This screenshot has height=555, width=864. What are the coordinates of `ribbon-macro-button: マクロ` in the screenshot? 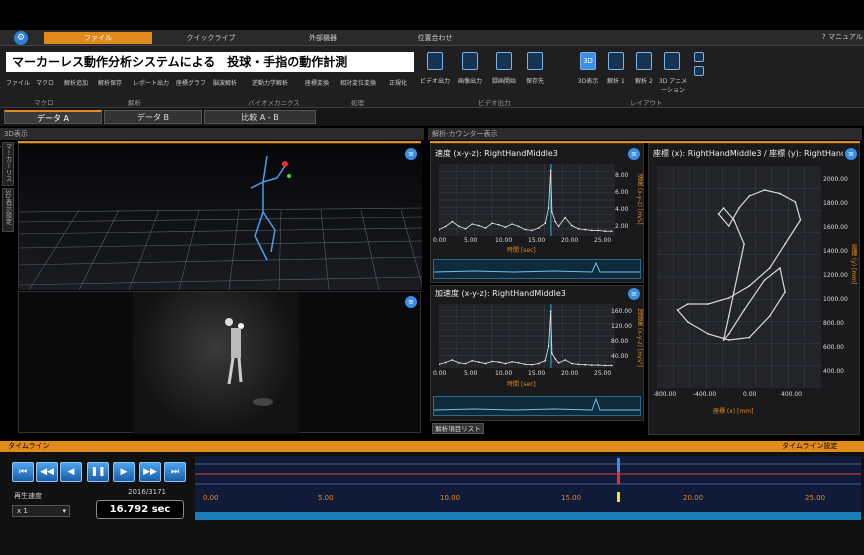 It's located at (45, 82).